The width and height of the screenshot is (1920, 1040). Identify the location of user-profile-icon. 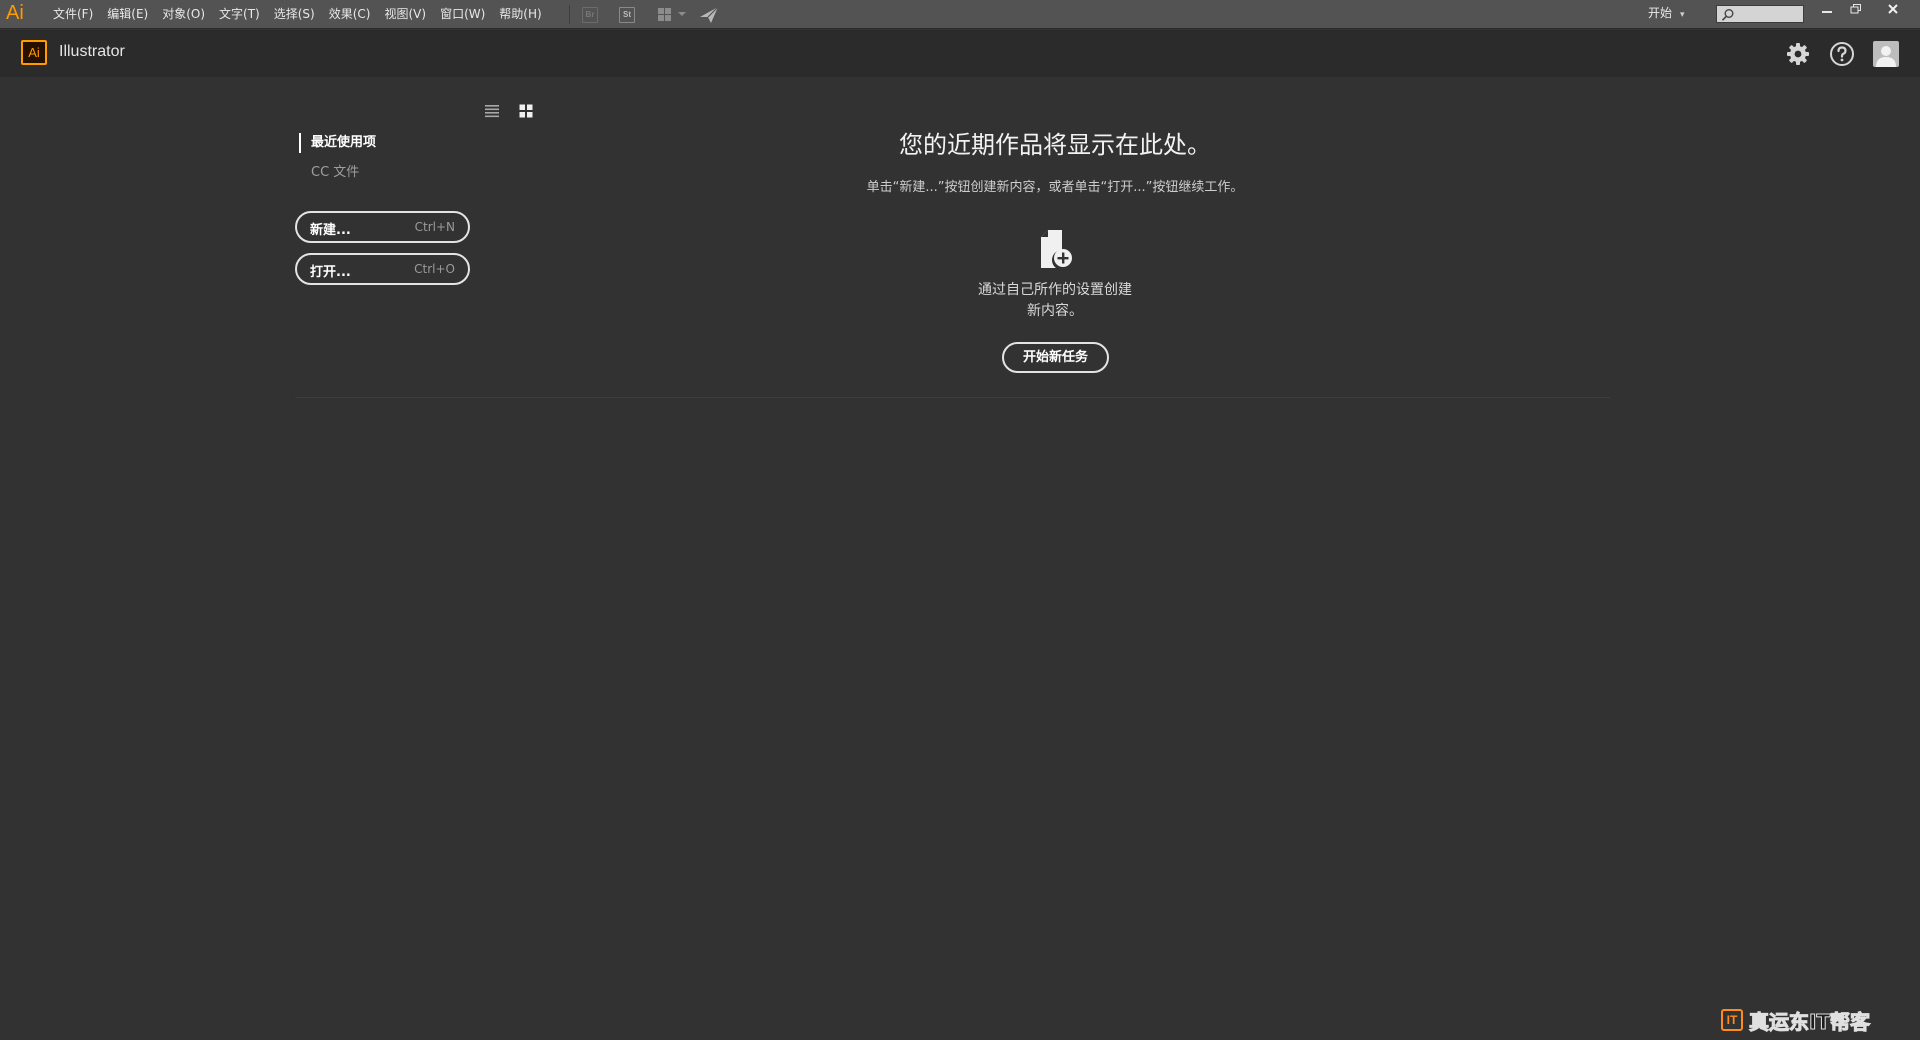
(1886, 54).